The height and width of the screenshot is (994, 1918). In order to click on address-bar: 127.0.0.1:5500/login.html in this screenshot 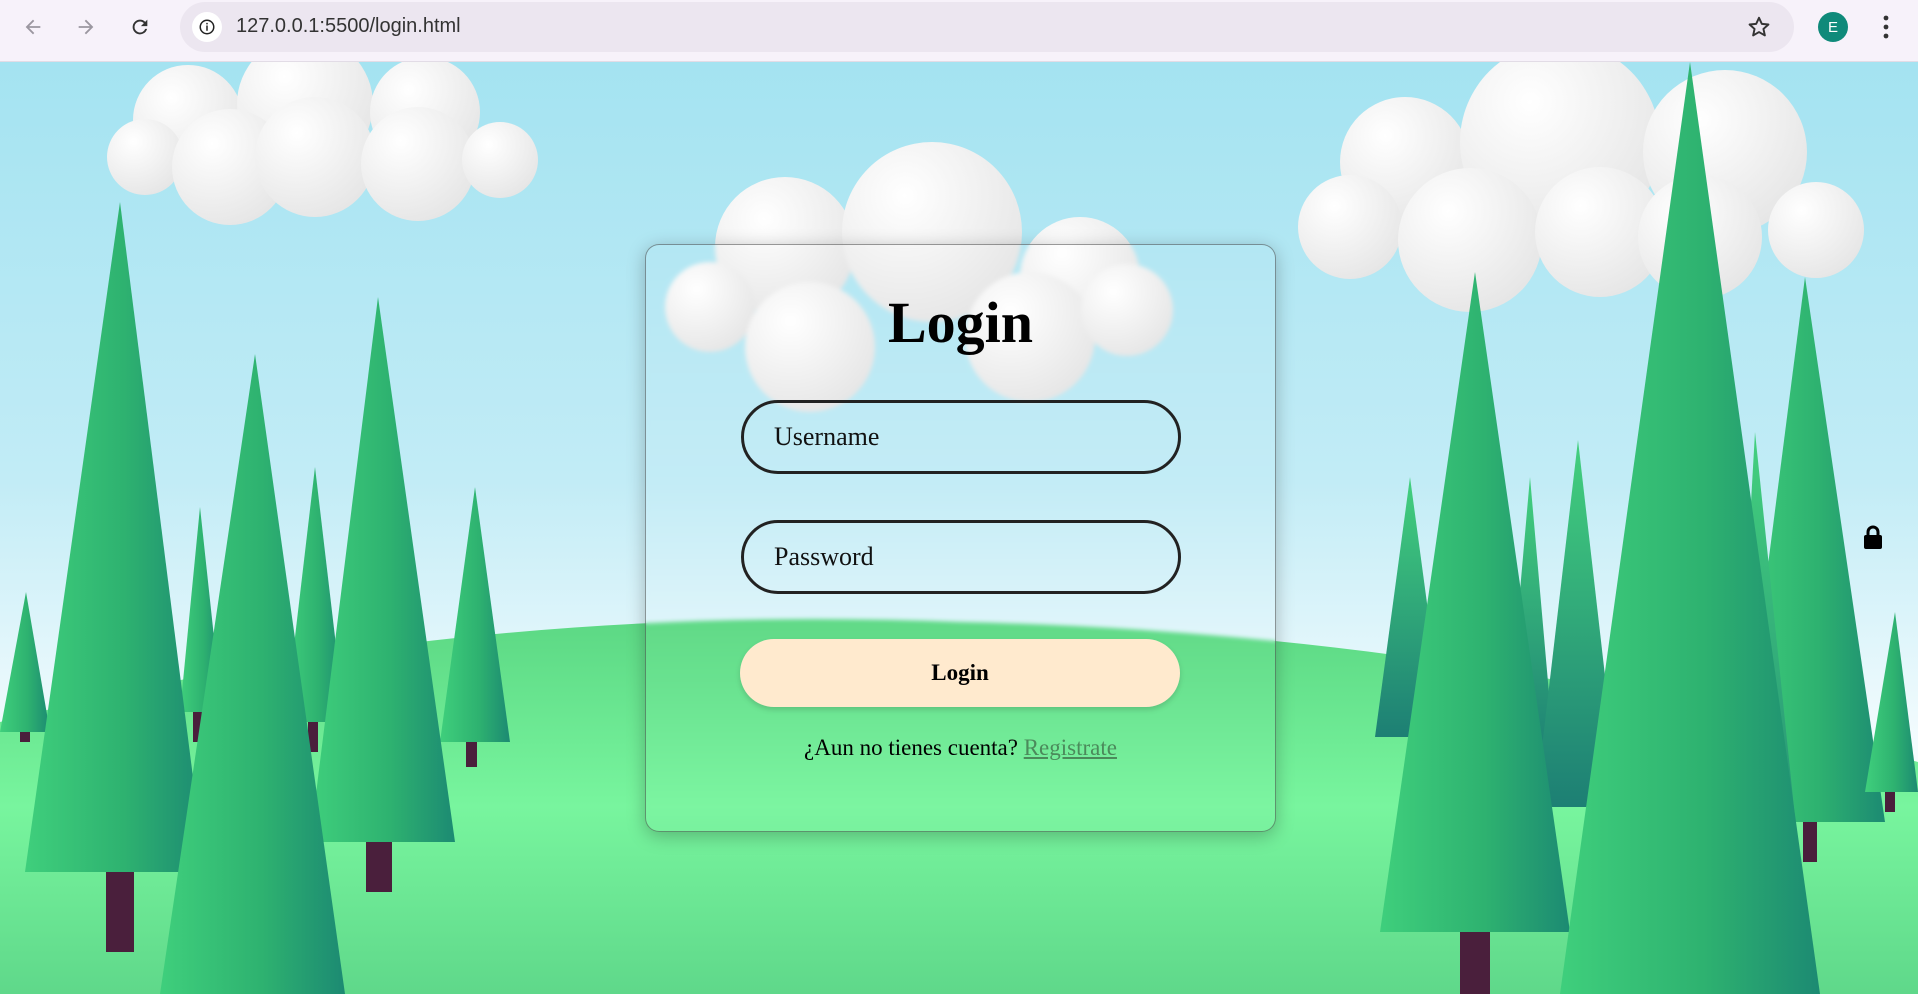, I will do `click(987, 27)`.